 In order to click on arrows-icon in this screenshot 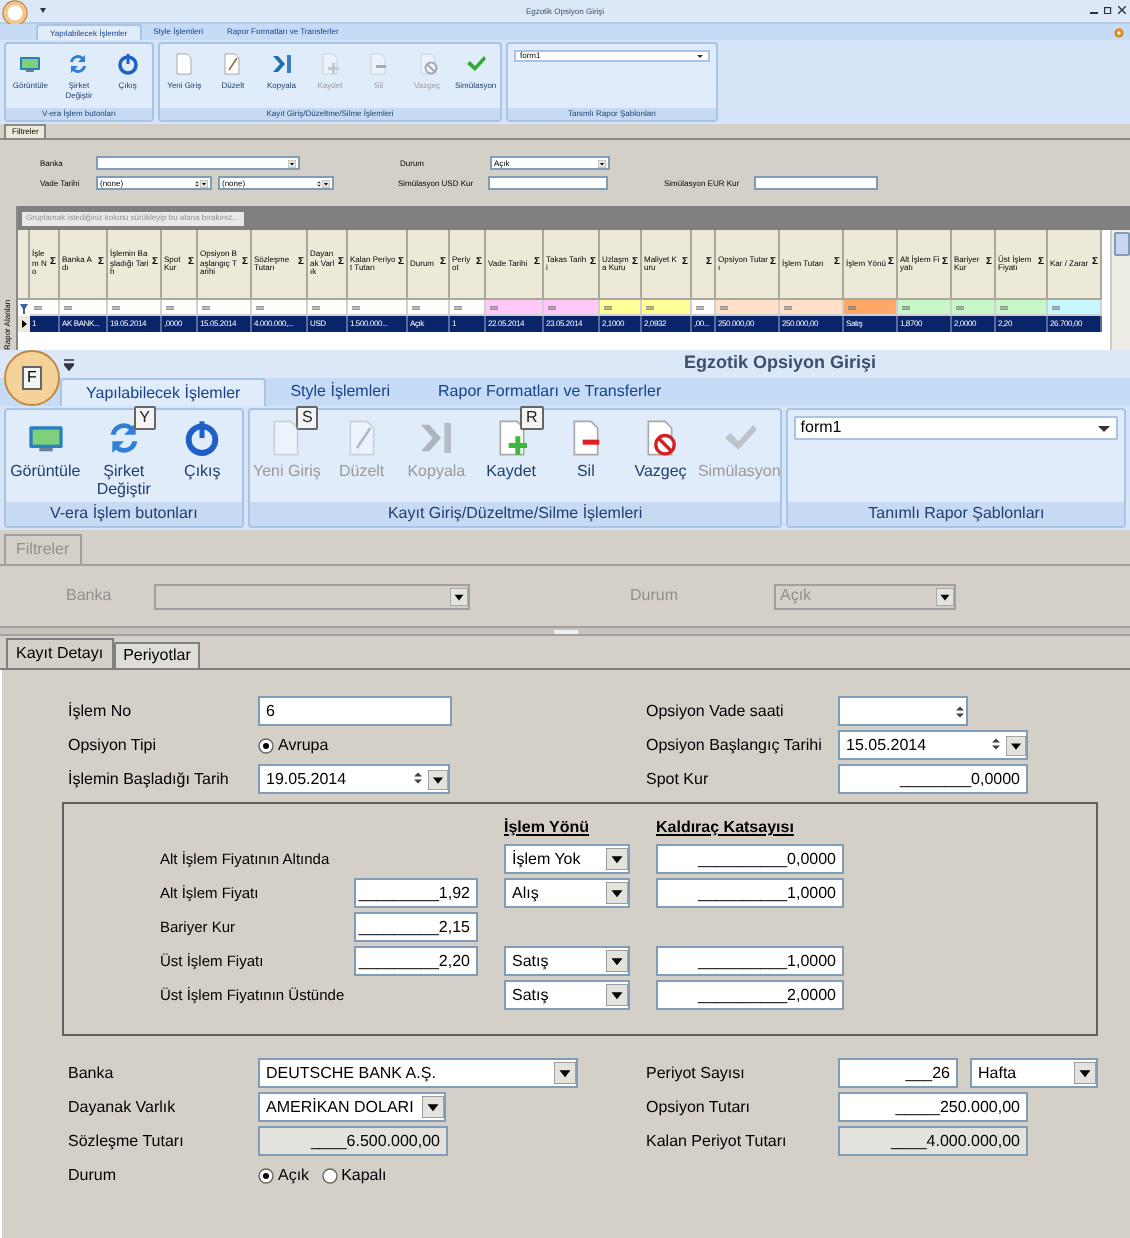, I will do `click(78, 64)`.